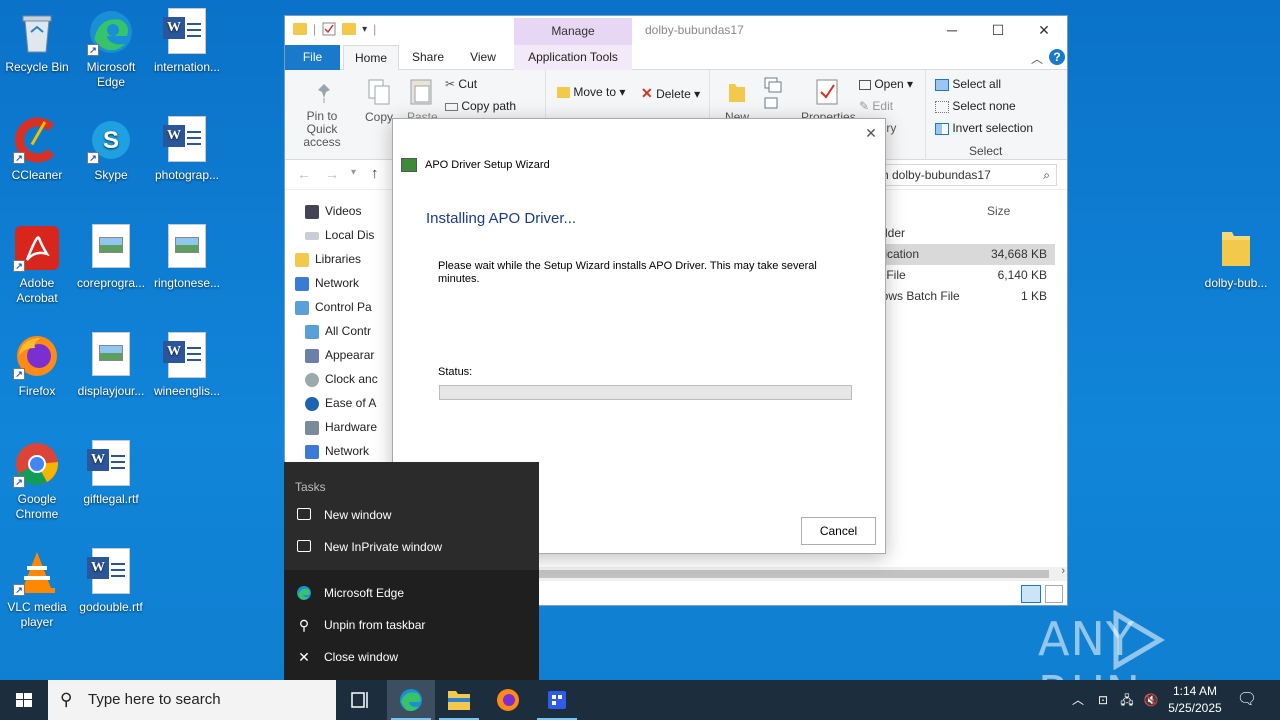 This screenshot has height=720, width=1280. I want to click on tree-item-appearance: Appearar, so click(355, 355).